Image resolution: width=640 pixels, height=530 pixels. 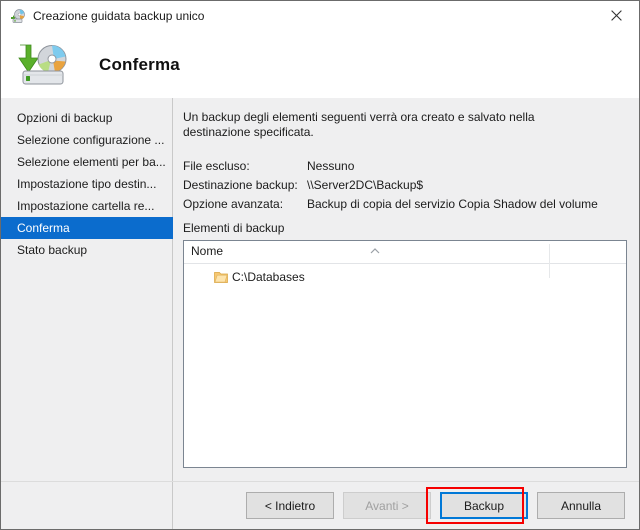 What do you see at coordinates (320, 16) in the screenshot?
I see `title-bar: Creazione guidata backup unico` at bounding box center [320, 16].